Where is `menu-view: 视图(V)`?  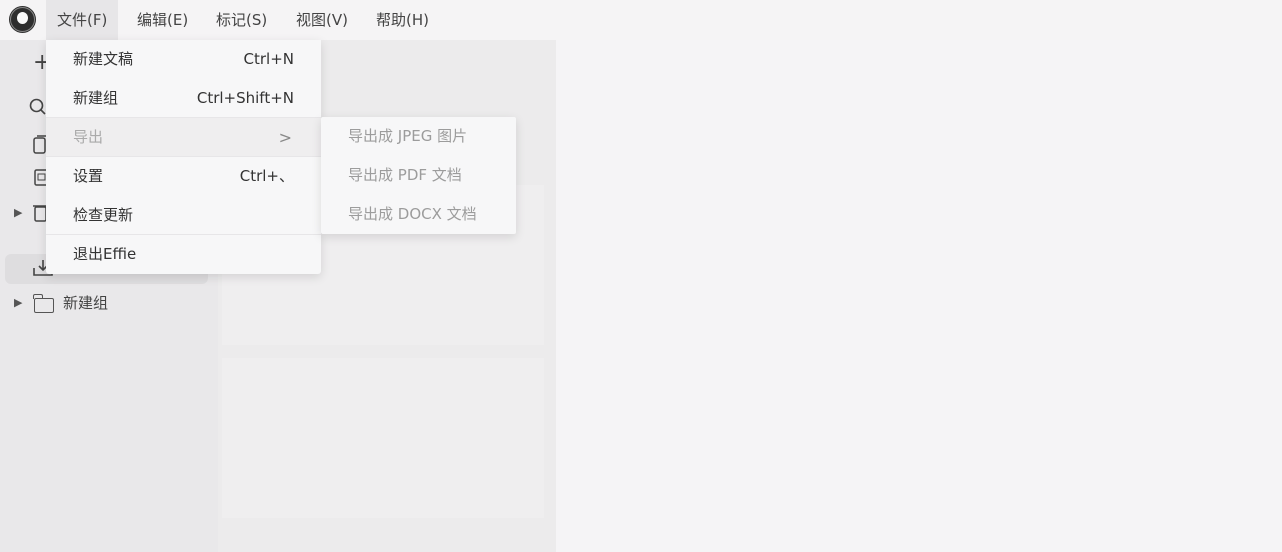 menu-view: 视图(V) is located at coordinates (322, 20).